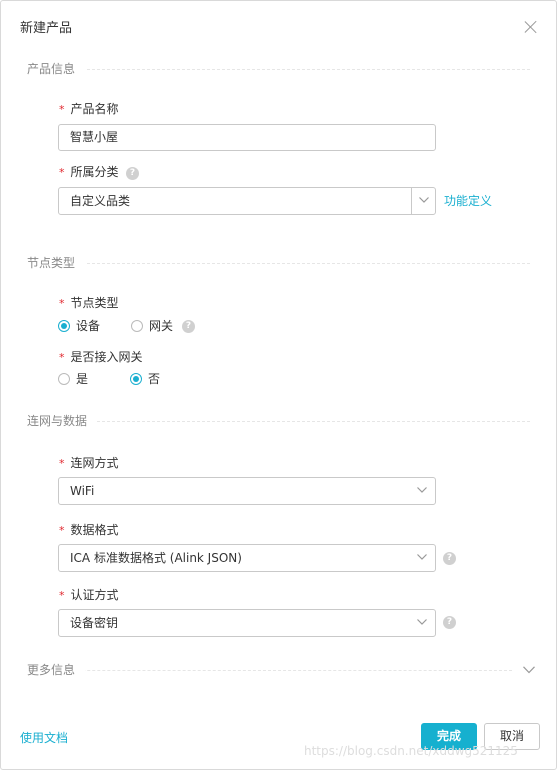 The height and width of the screenshot is (771, 558). What do you see at coordinates (89, 463) in the screenshot?
I see `network-method-label: * 连网方式` at bounding box center [89, 463].